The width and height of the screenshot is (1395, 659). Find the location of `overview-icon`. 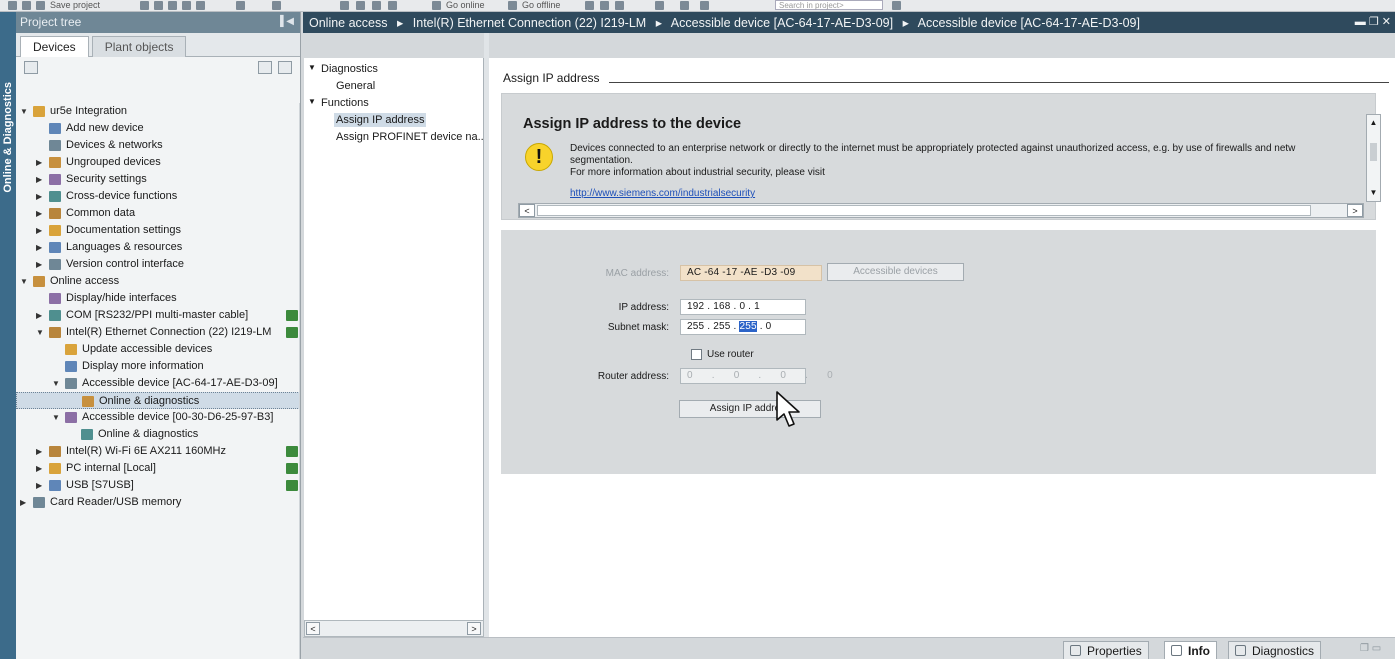

overview-icon is located at coordinates (265, 67).